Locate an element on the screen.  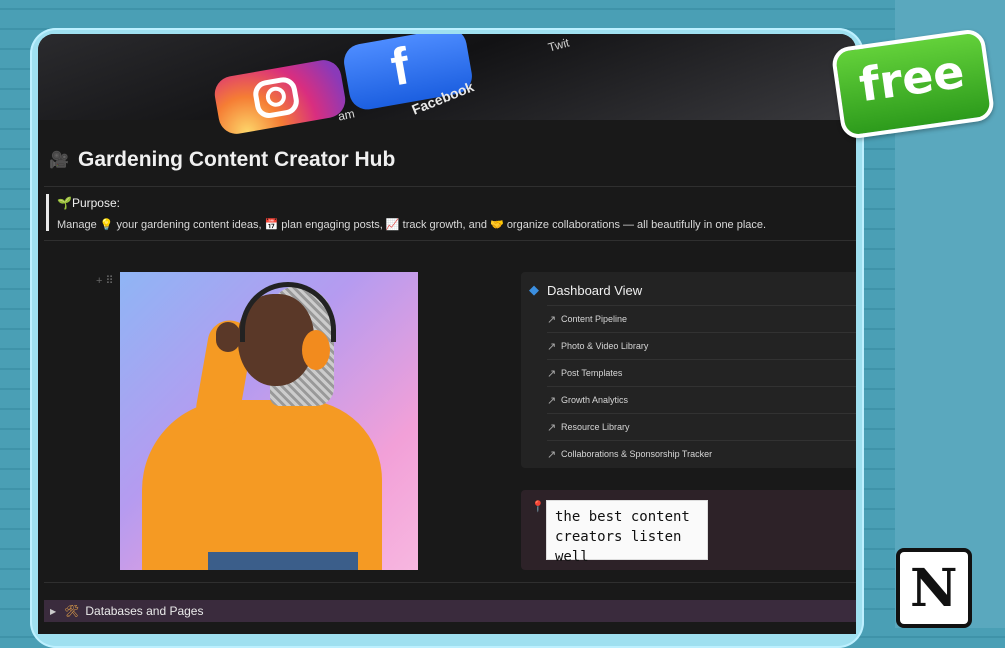
headphones-icon is located at coordinates (316, 350).